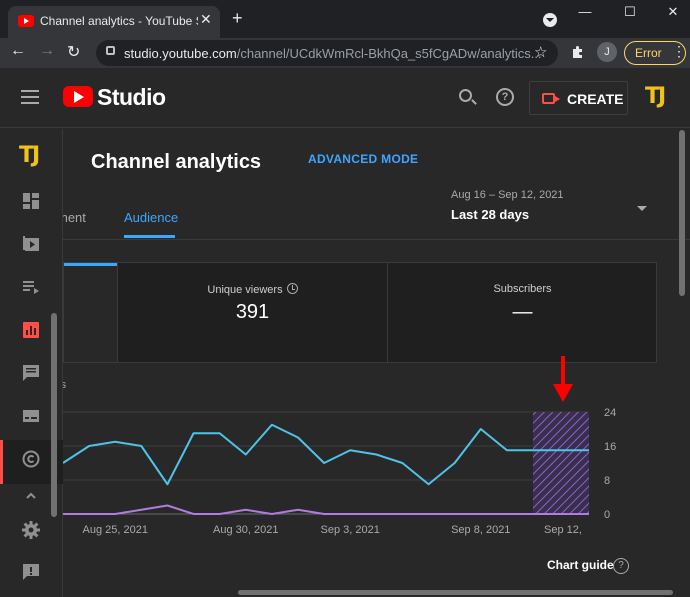 The height and width of the screenshot is (597, 690). Describe the element at coordinates (131, 97) in the screenshot. I see `studio-logo-text: Studio` at that location.